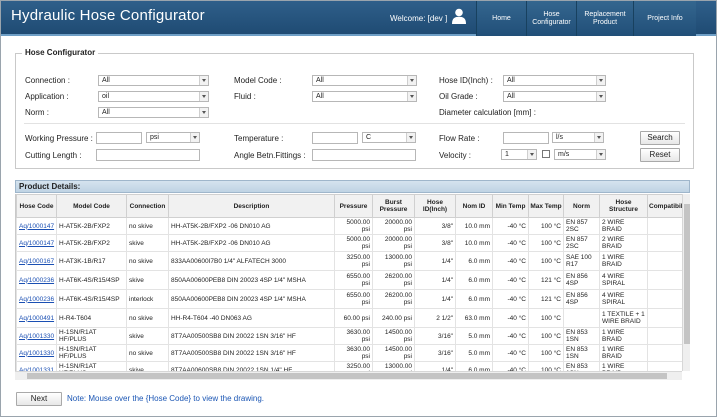 The width and height of the screenshot is (717, 417). I want to click on horizontal-scrollbar, so click(348, 375).